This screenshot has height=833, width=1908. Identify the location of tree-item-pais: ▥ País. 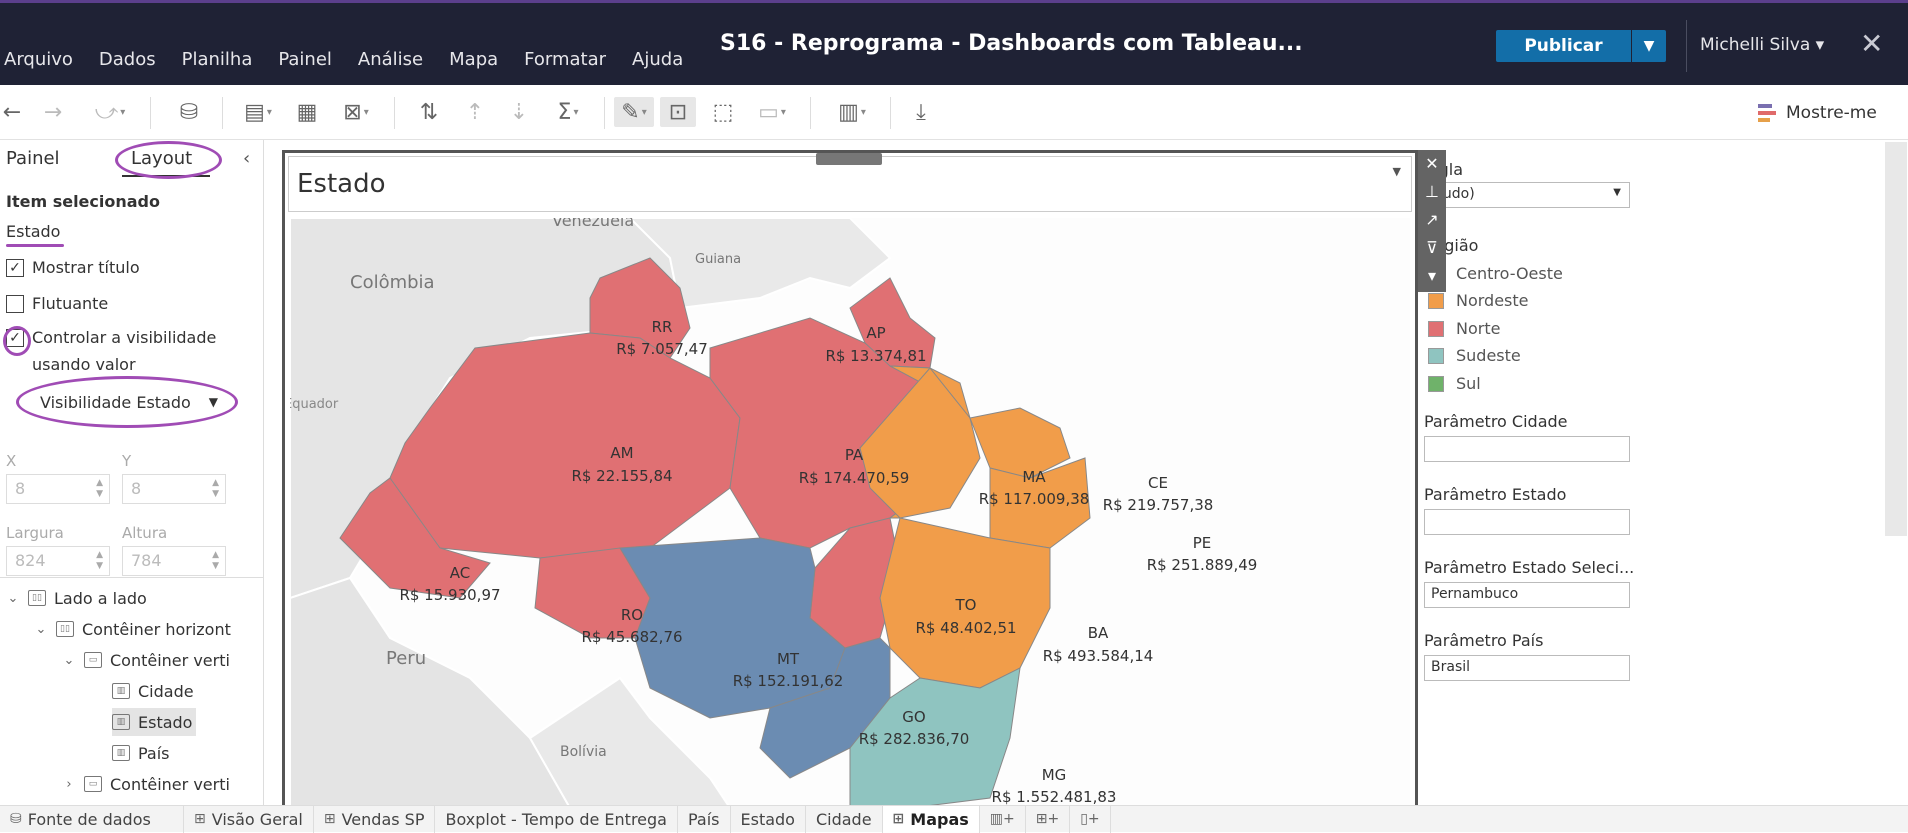
(141, 753).